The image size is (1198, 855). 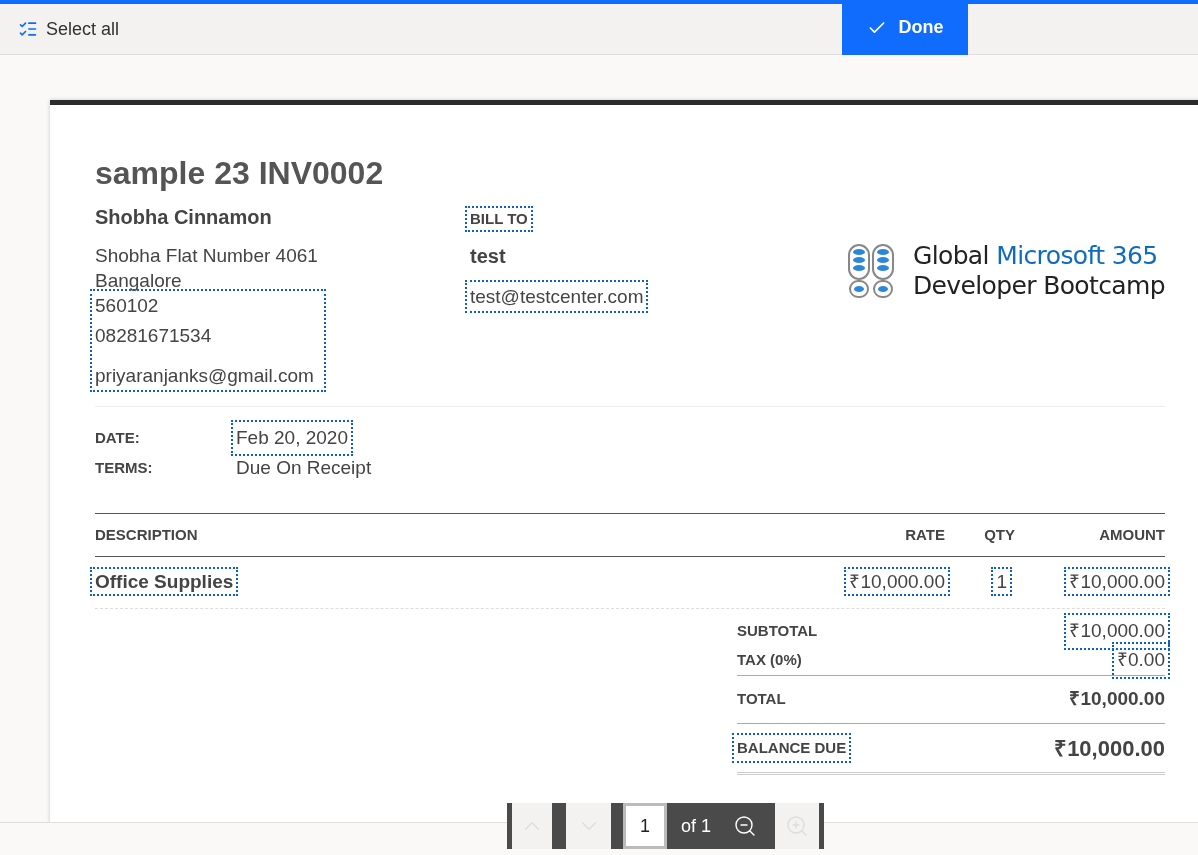 I want to click on customer-name: test, so click(x=488, y=256).